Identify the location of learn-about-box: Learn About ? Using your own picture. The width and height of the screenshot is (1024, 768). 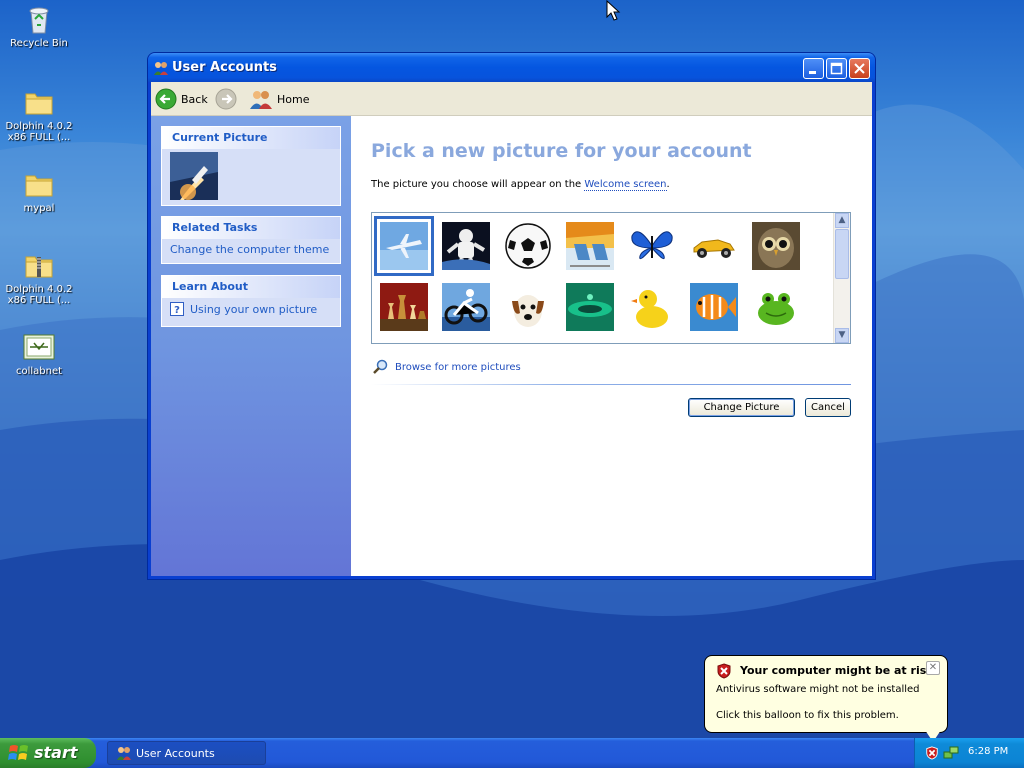
(251, 301).